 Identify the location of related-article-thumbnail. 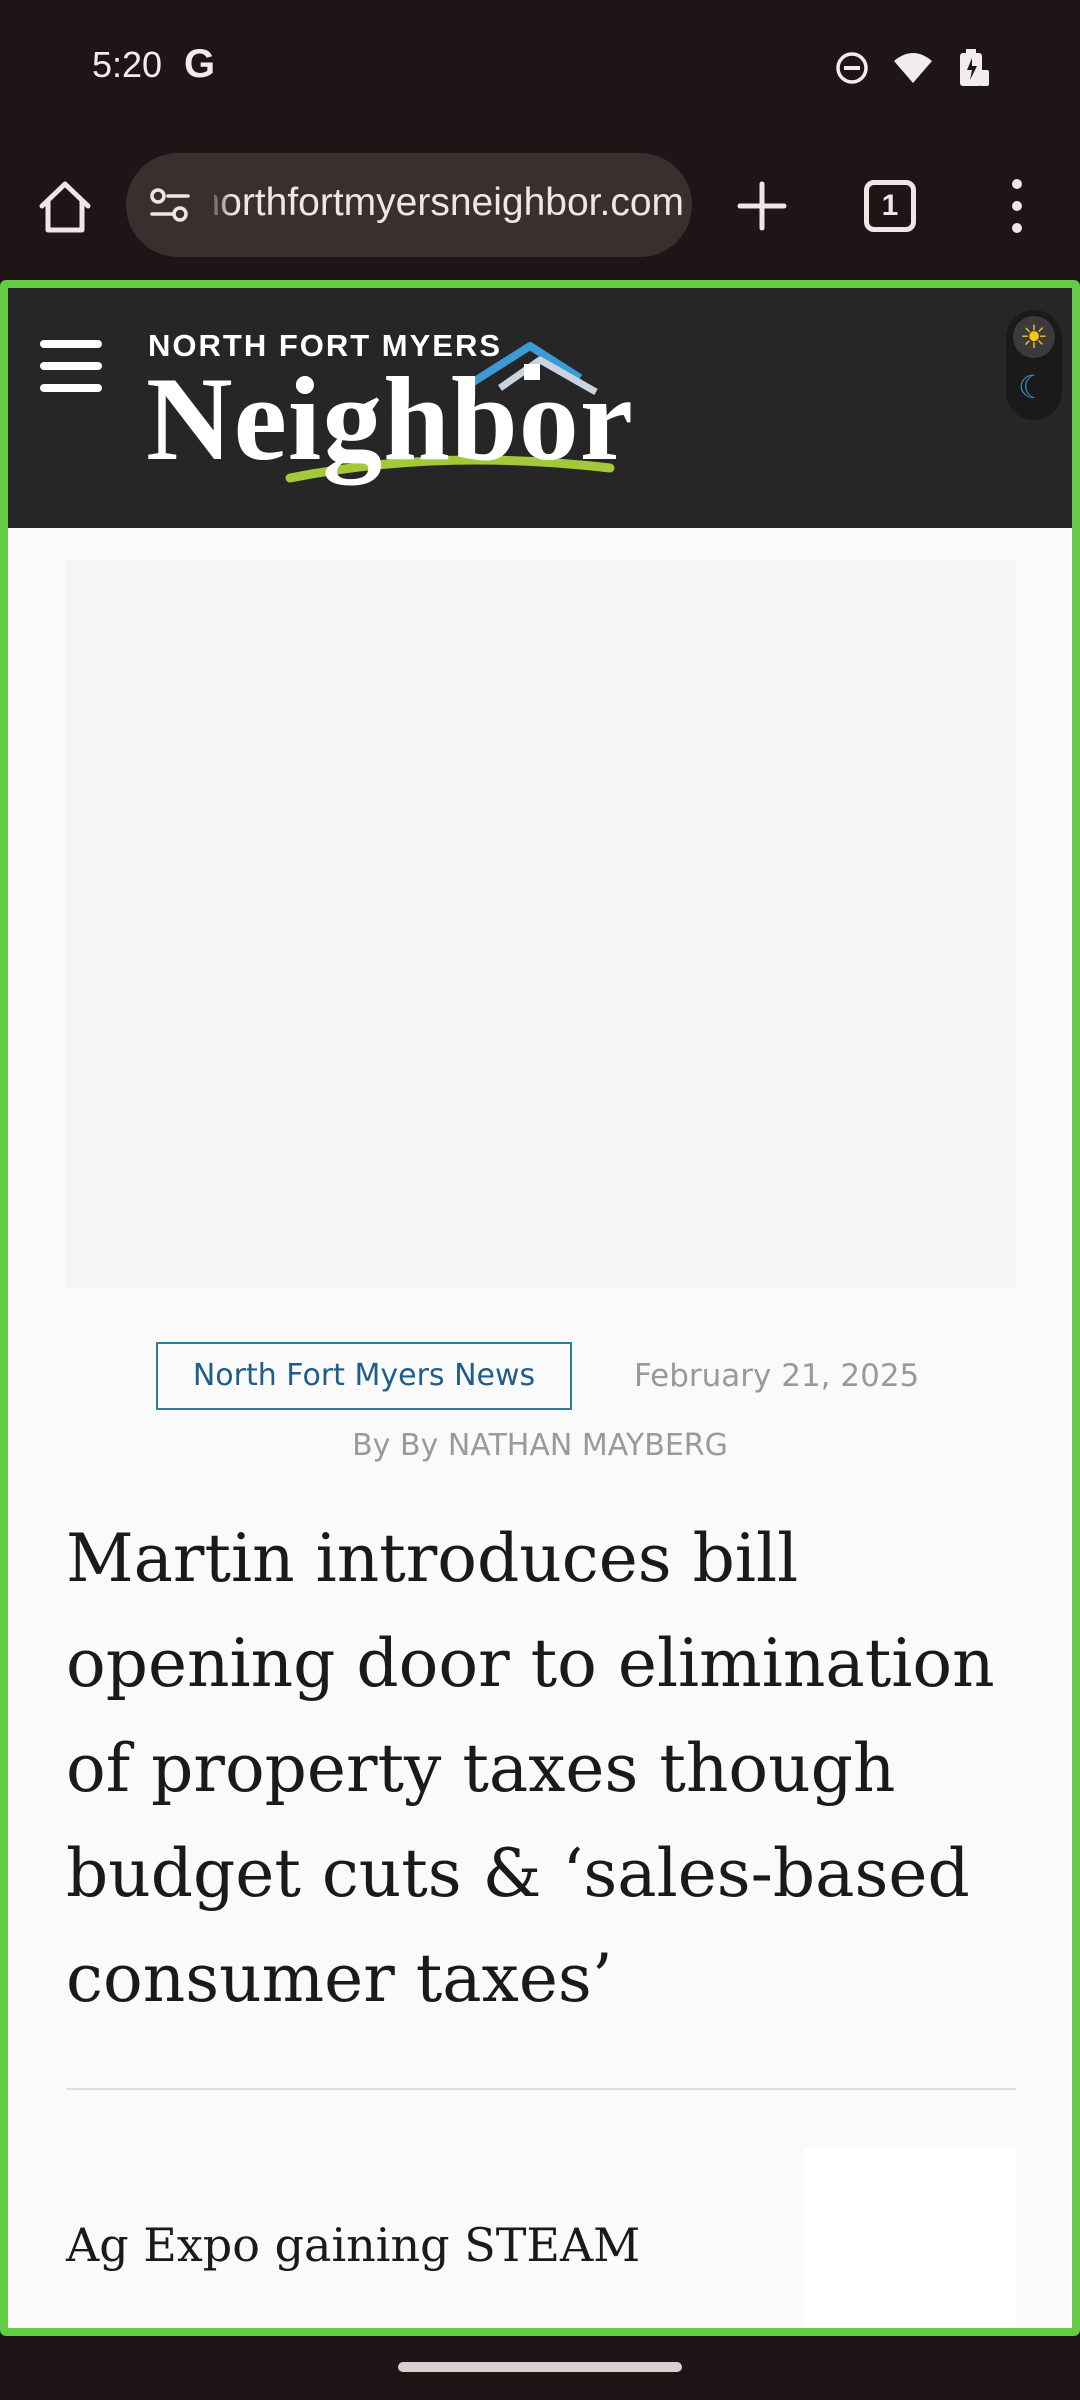
(910, 2238).